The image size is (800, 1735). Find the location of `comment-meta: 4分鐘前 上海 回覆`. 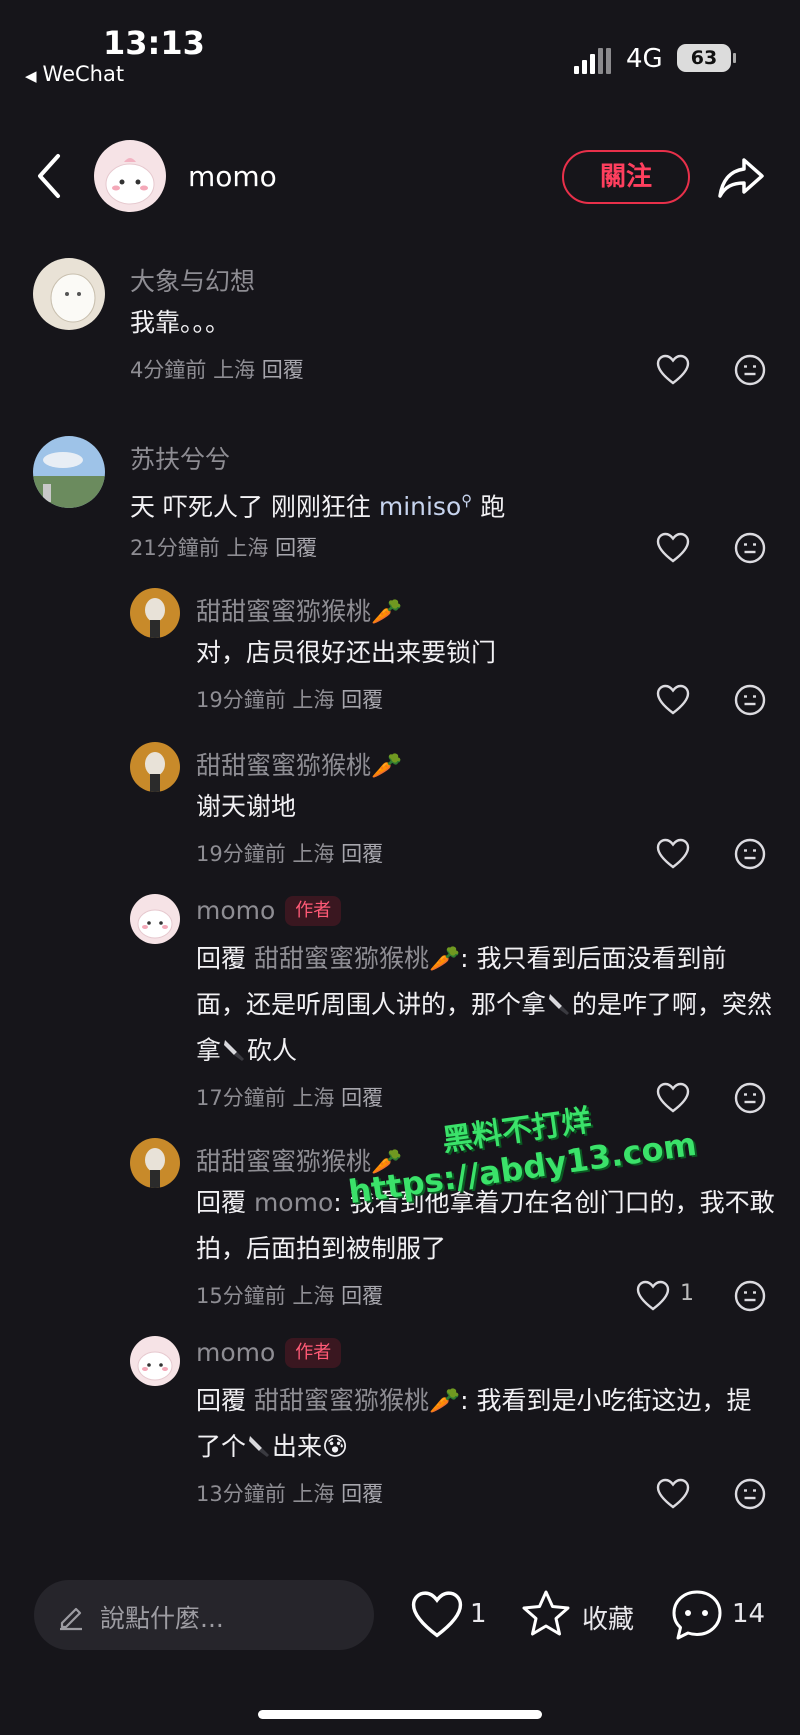

comment-meta: 4分鐘前 上海 回覆 is located at coordinates (217, 369).